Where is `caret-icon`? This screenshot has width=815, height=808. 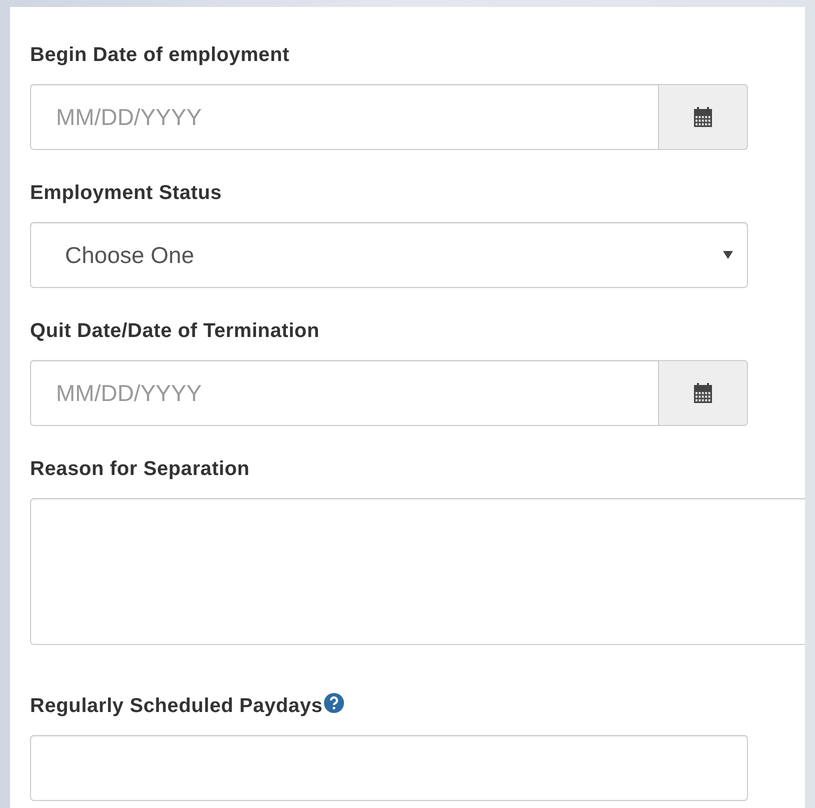
caret-icon is located at coordinates (728, 255).